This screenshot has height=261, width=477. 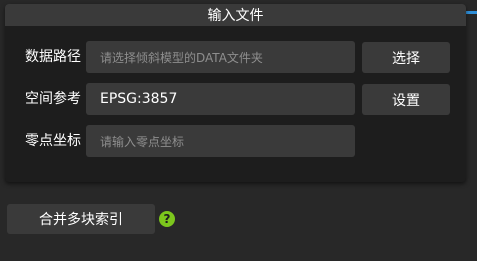 I want to click on select-button: 选择, so click(x=406, y=57).